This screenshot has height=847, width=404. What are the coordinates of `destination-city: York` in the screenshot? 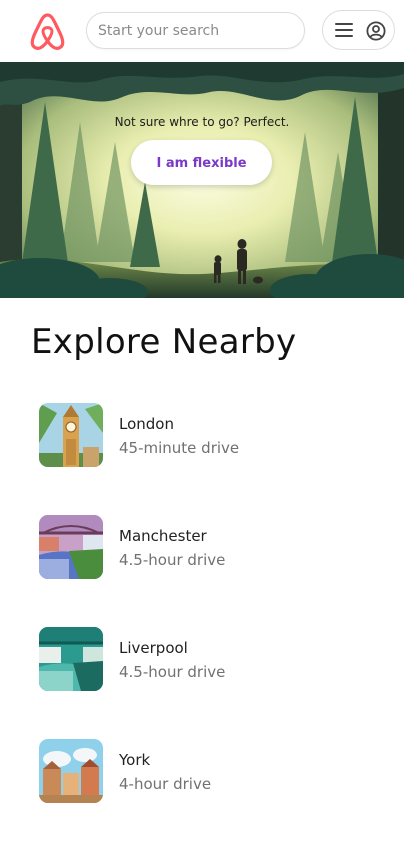 It's located at (135, 760).